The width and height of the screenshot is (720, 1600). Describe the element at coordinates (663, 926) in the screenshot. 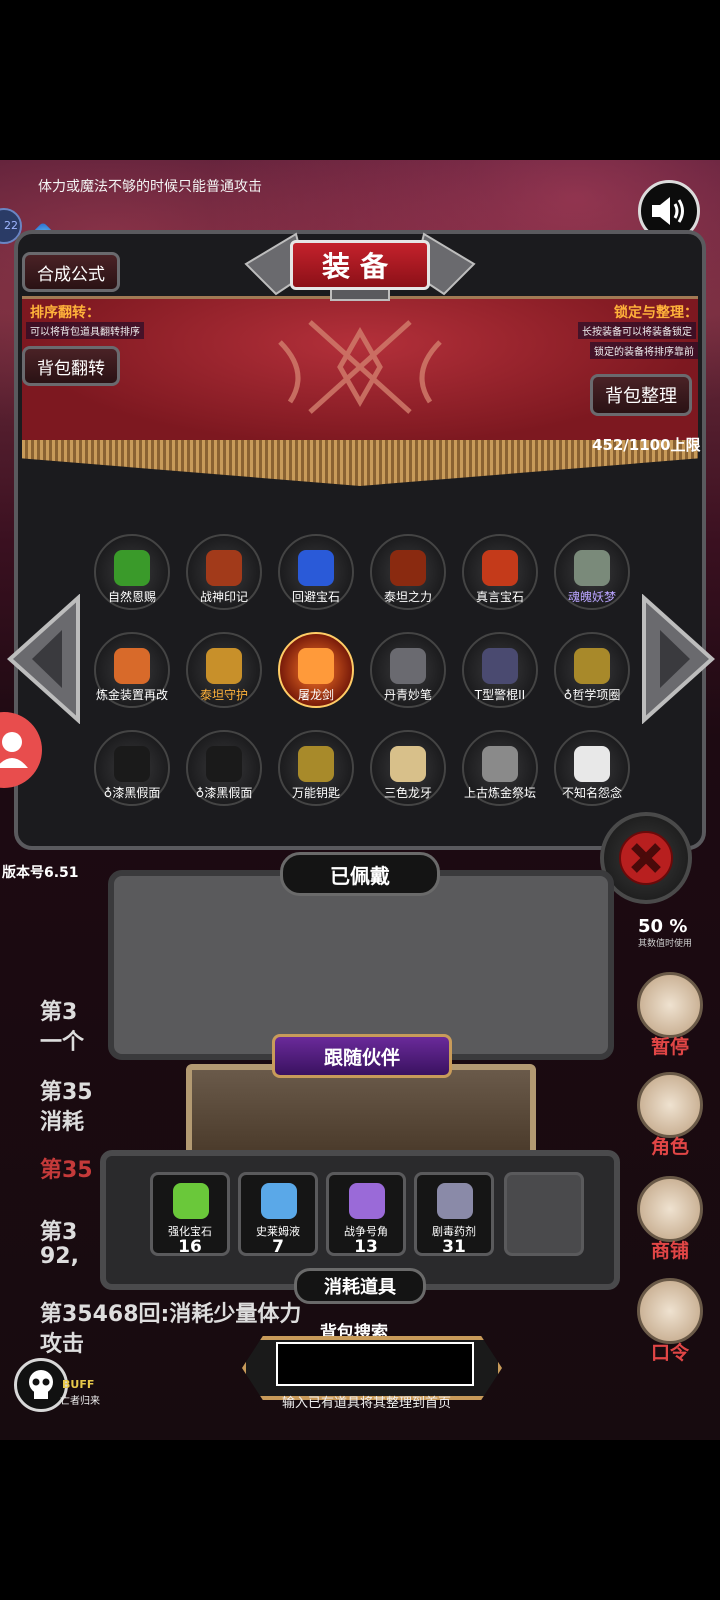

I see `speed-value: 50 %` at that location.